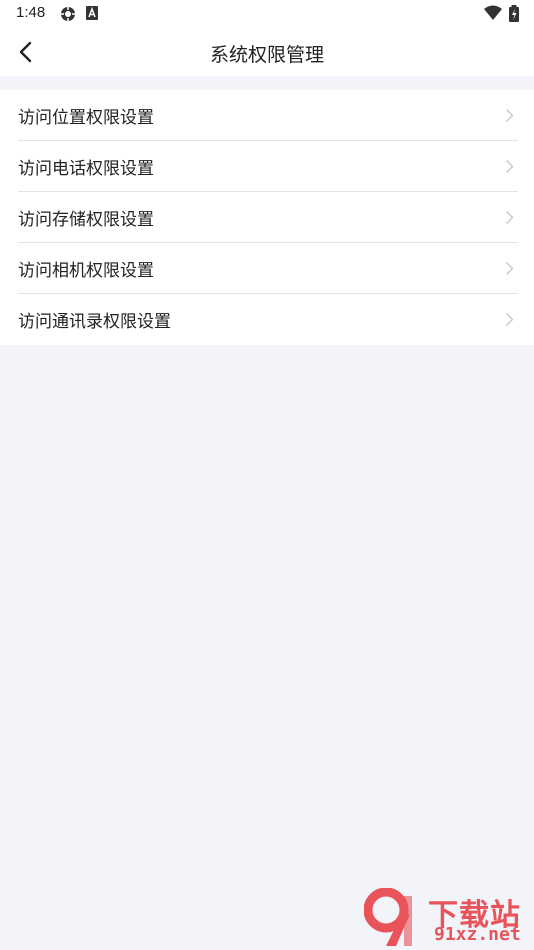 This screenshot has height=950, width=534. I want to click on permission-item-camera: 访问相机权限设置, so click(267, 268).